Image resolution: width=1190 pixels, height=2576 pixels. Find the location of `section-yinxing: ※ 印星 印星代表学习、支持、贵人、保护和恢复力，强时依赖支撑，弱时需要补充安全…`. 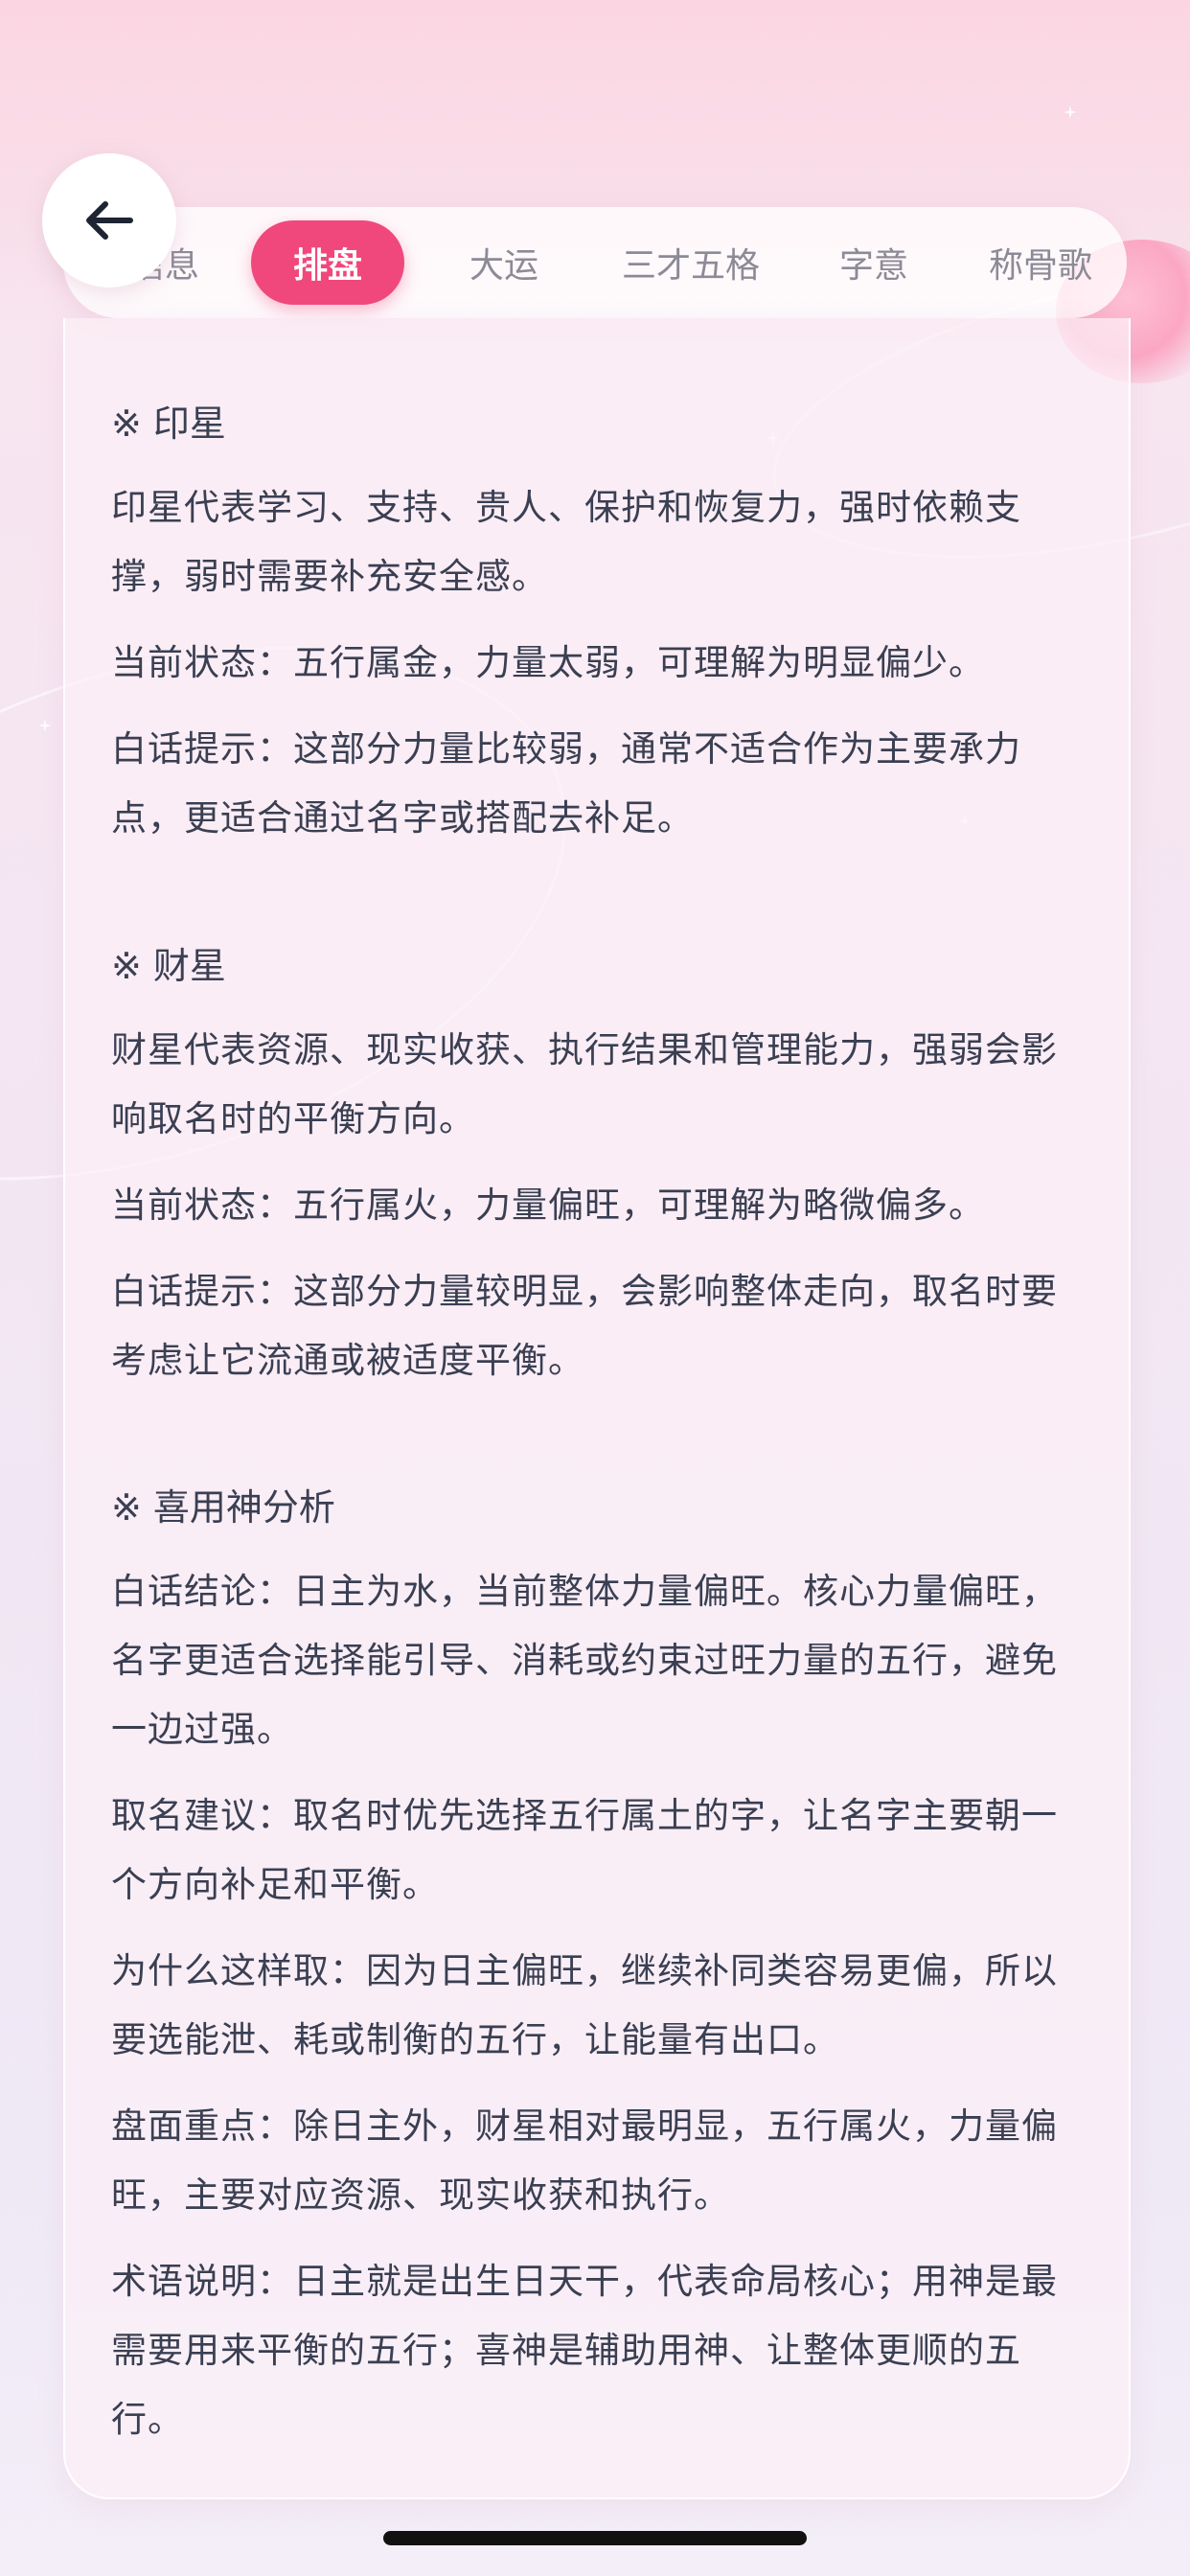

section-yinxing: ※ 印星 印星代表学习、支持、贵人、保护和恢复力，强时依赖支撑，弱时需要补充安全… is located at coordinates (586, 625).